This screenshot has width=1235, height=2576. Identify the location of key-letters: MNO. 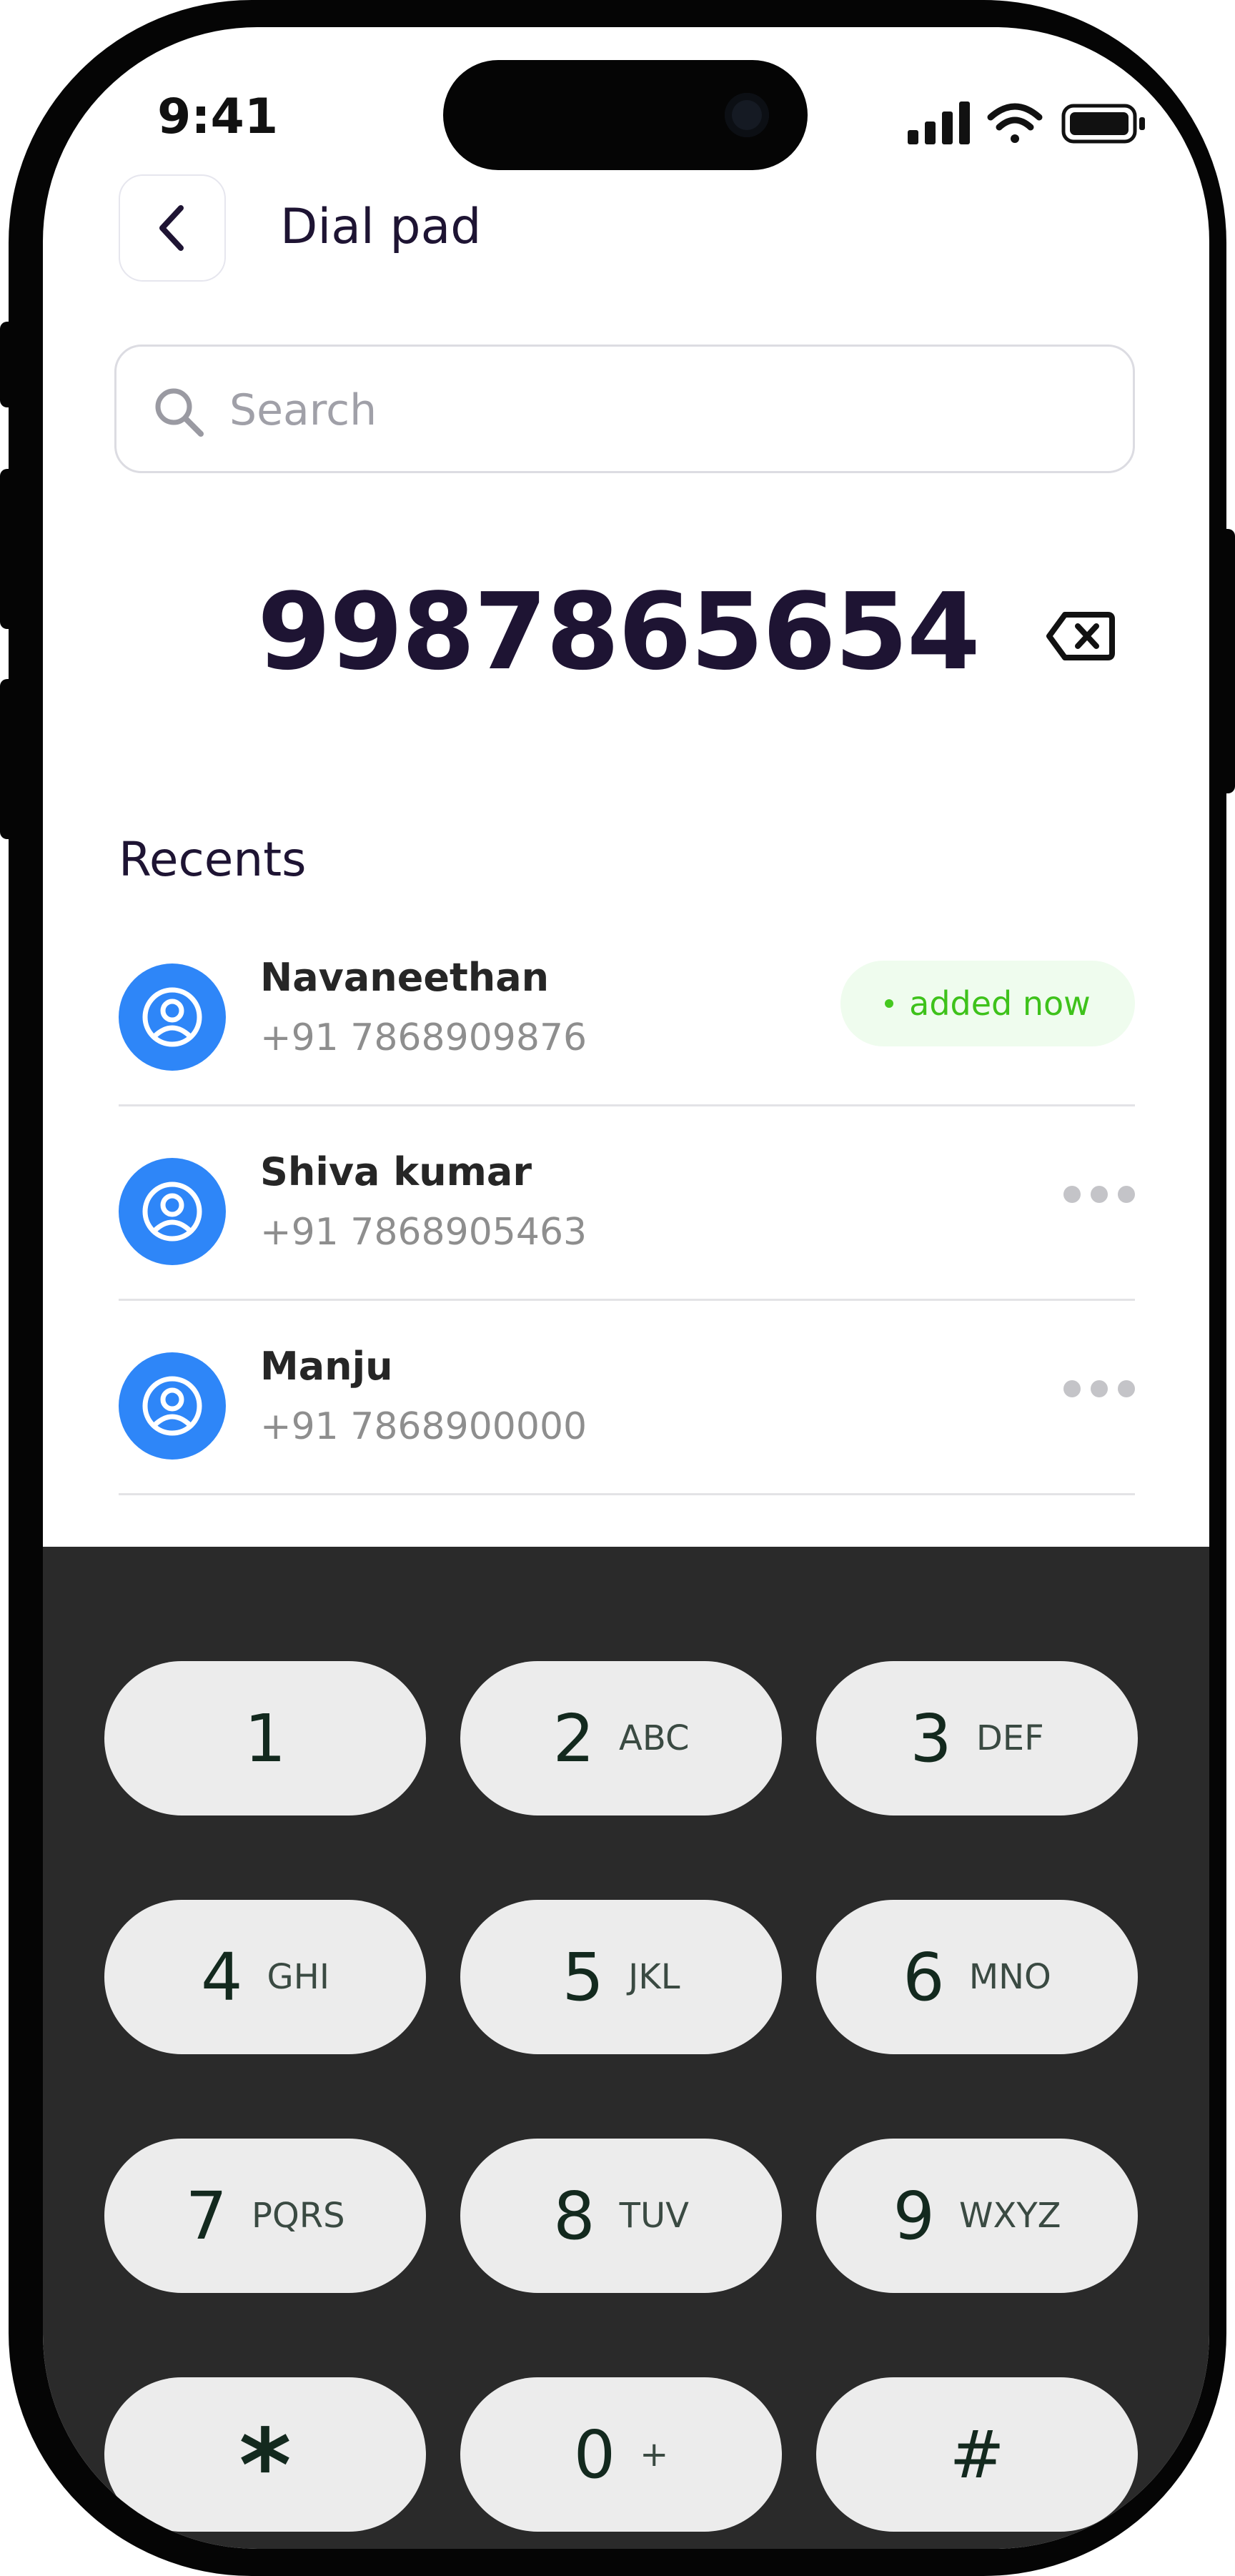
(1009, 1977).